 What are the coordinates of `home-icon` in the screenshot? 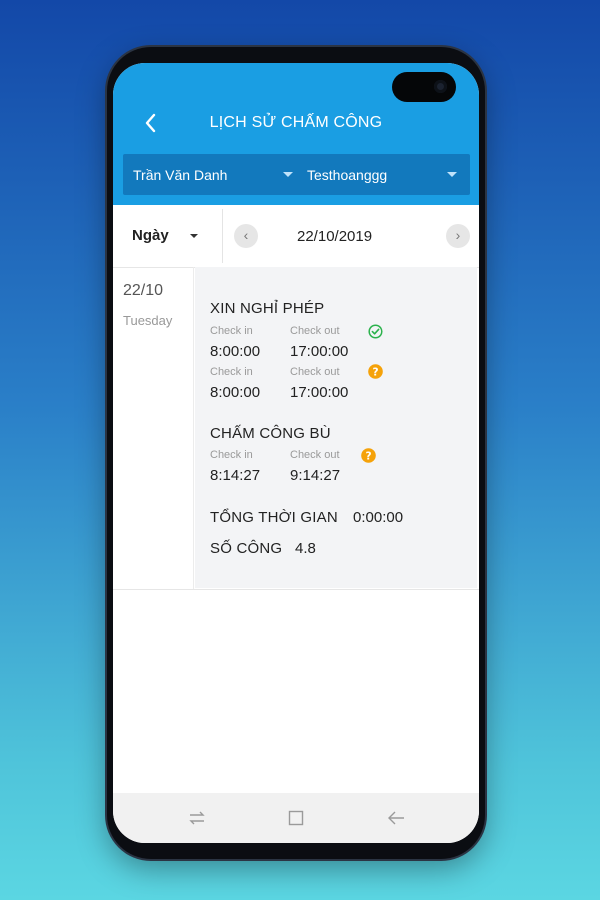 It's located at (296, 818).